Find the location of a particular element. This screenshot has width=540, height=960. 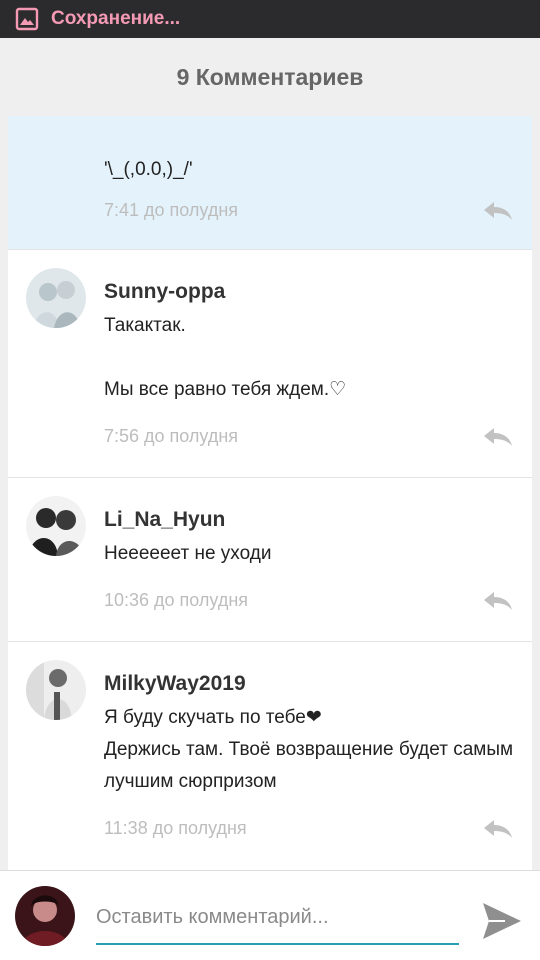

page-title: 9 Комментариев is located at coordinates (270, 76).